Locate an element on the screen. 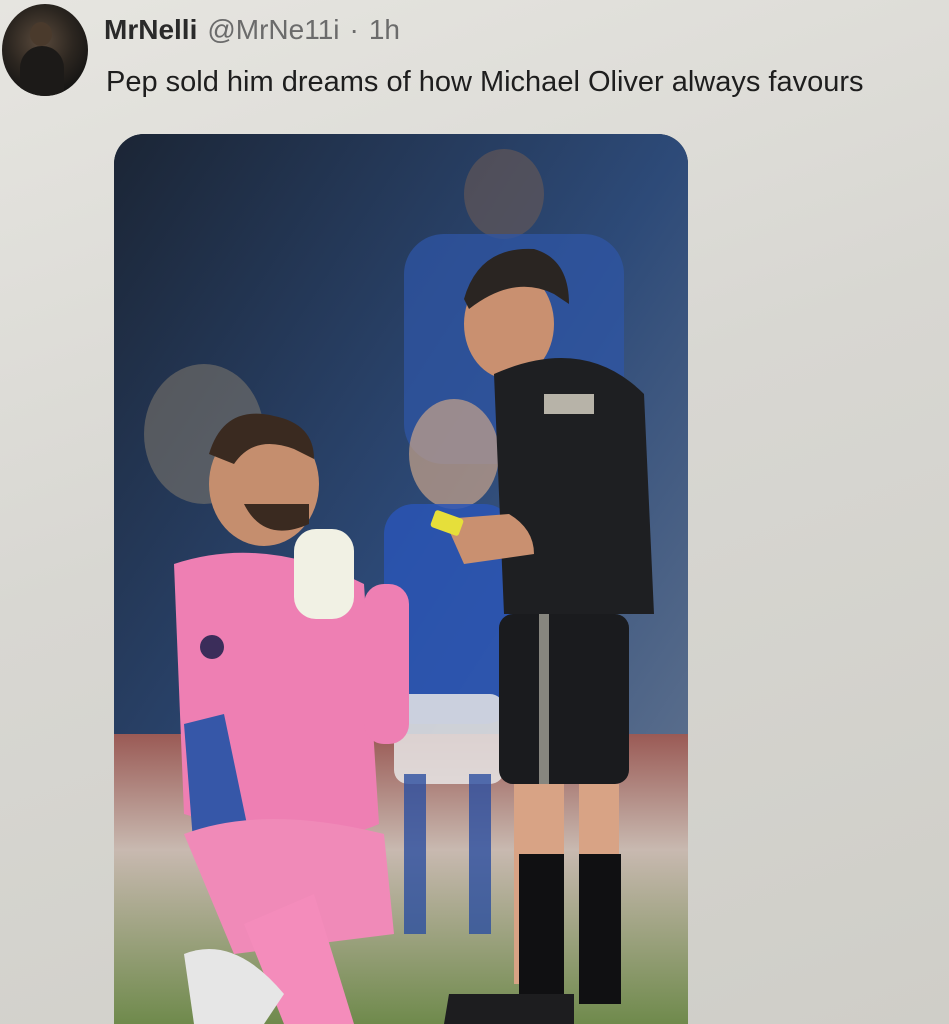 This screenshot has width=949, height=1024. avatar-head is located at coordinates (41, 34).